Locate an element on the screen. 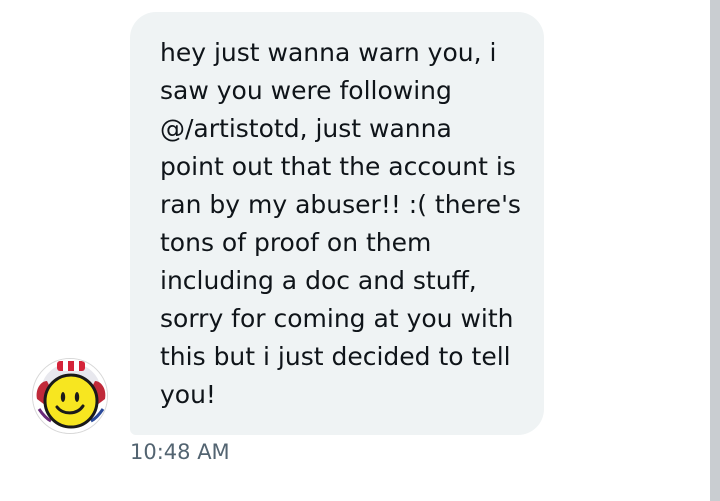  sender-avatar is located at coordinates (70, 396).